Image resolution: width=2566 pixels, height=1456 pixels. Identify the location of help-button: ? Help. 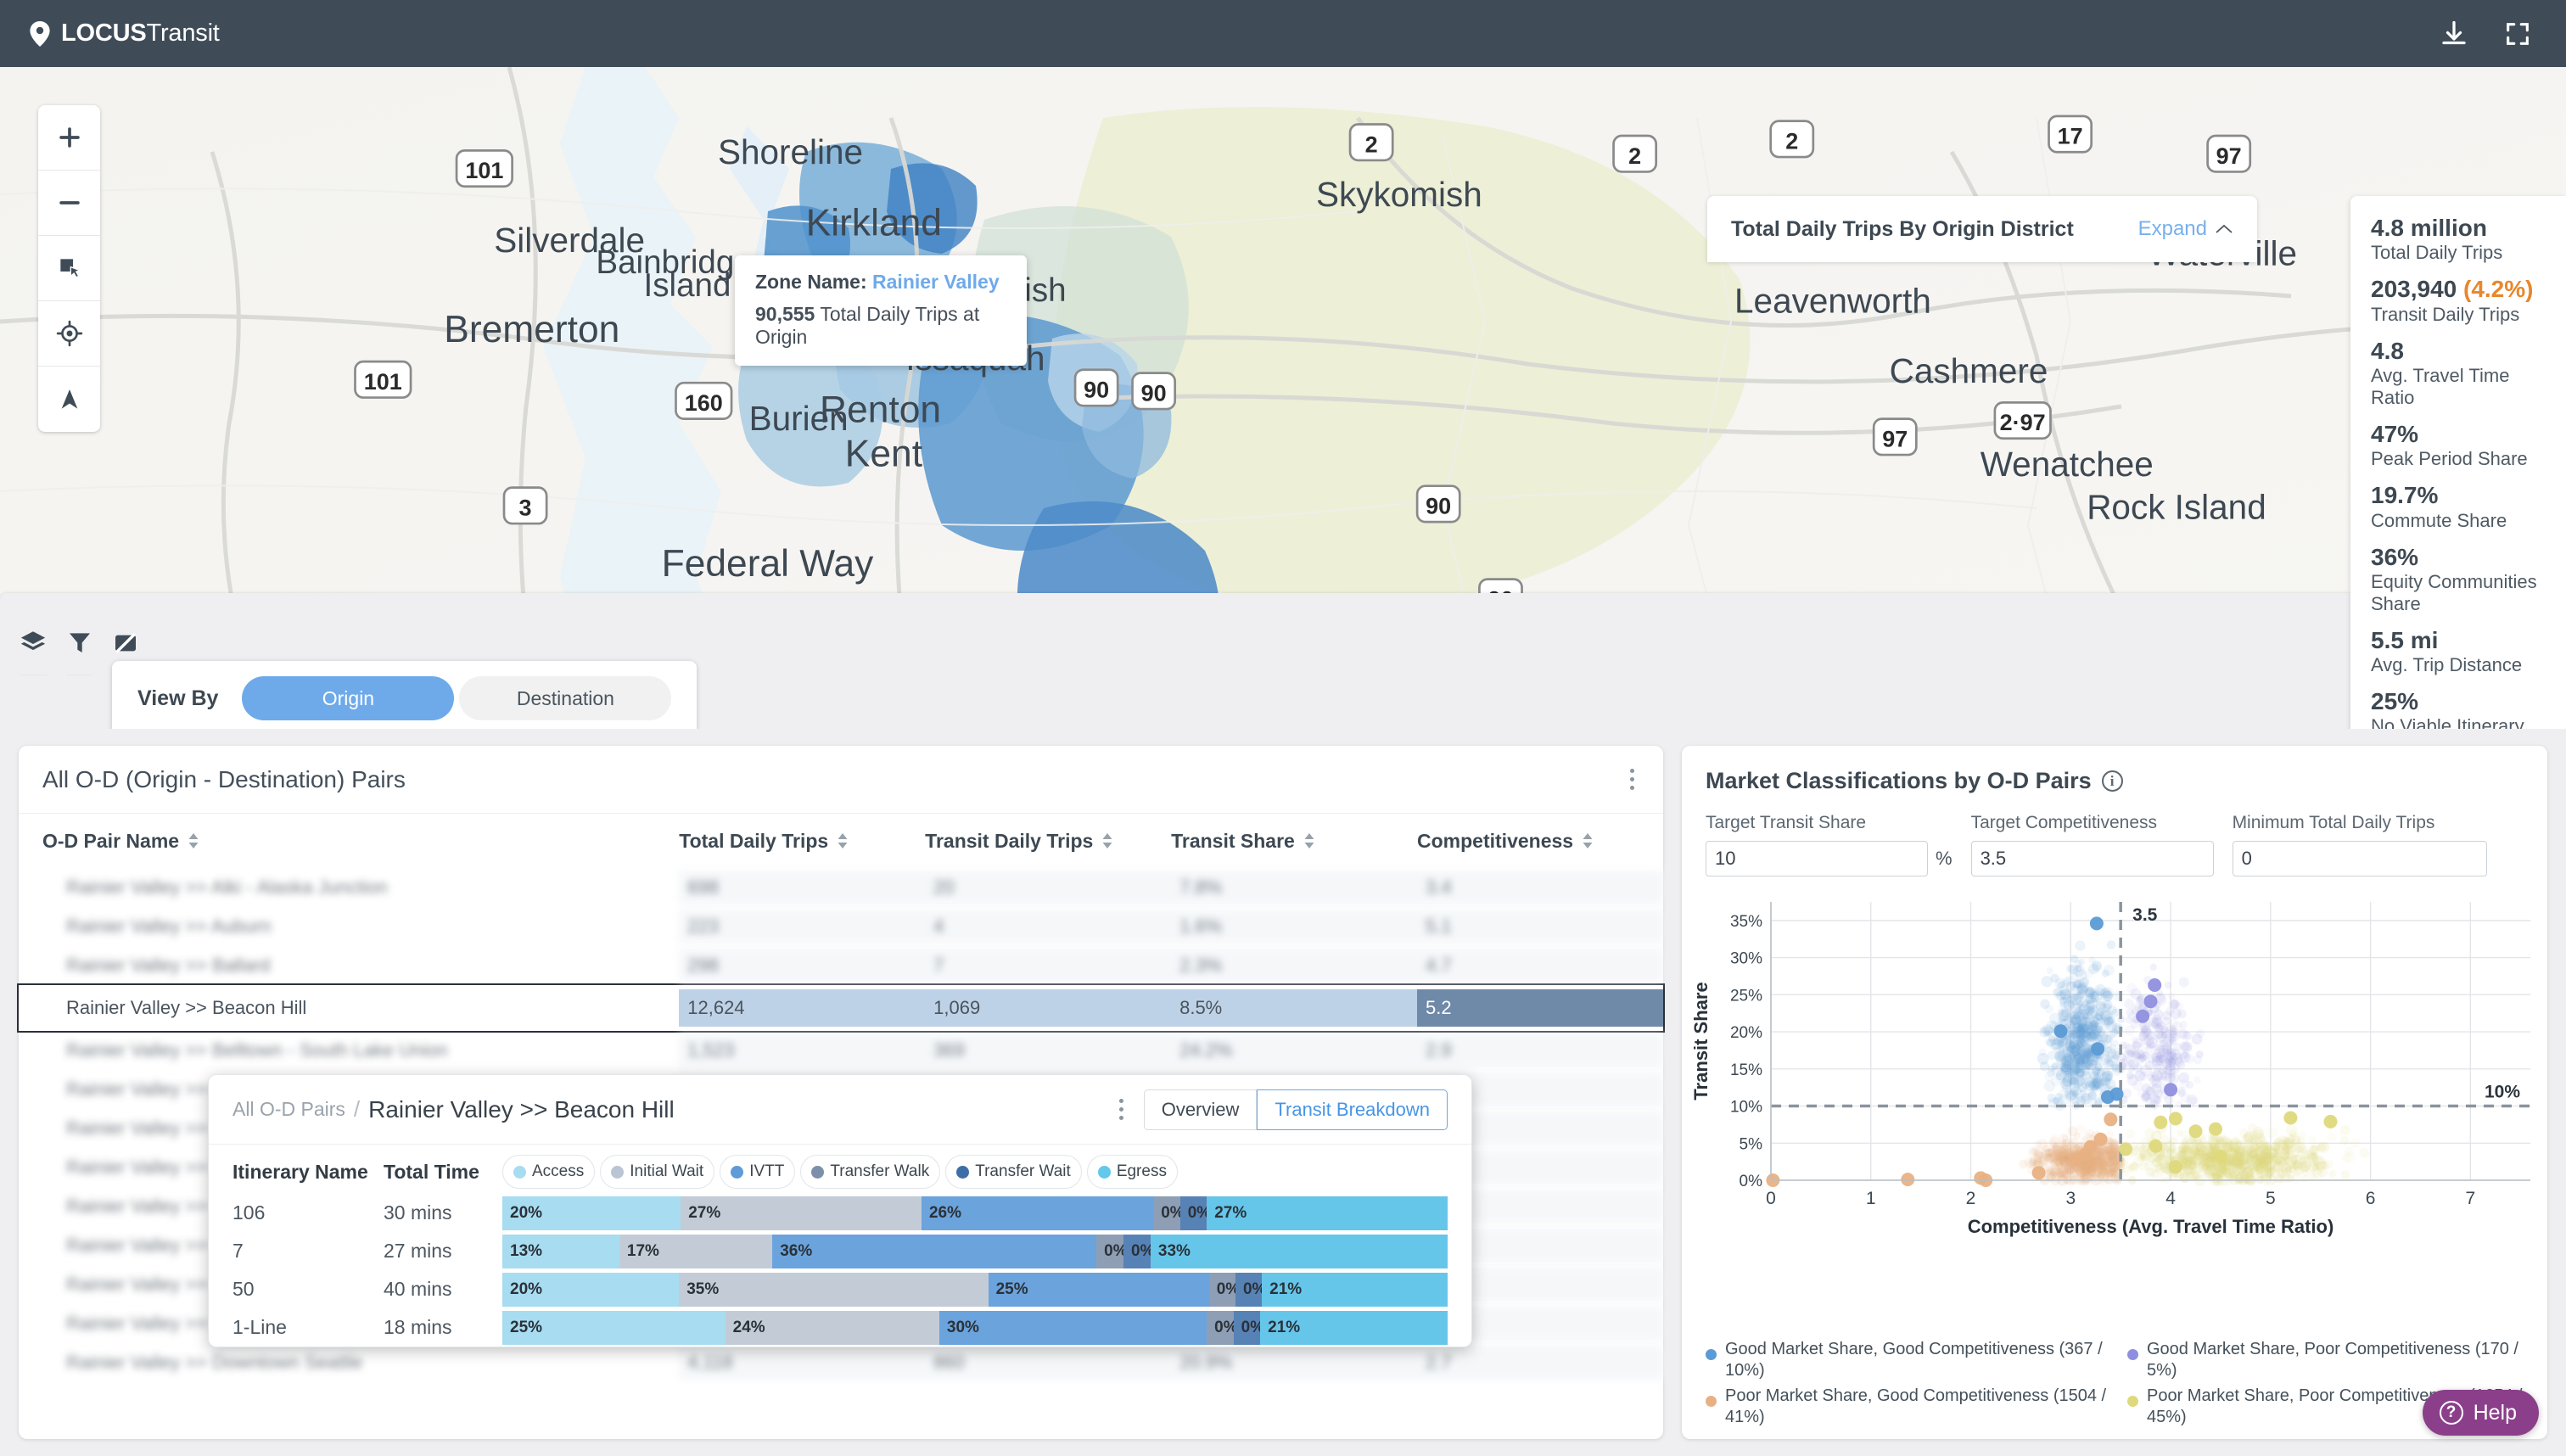
(2480, 1413).